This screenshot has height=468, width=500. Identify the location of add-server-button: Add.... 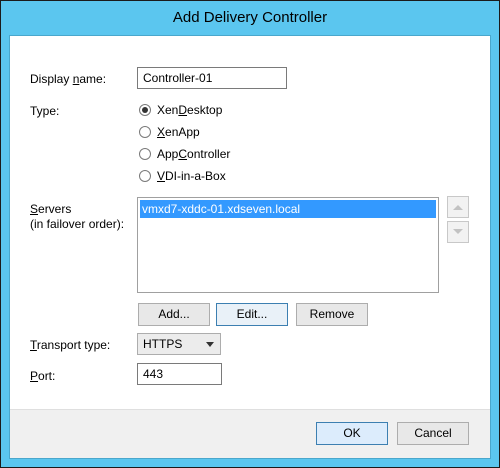
(174, 314).